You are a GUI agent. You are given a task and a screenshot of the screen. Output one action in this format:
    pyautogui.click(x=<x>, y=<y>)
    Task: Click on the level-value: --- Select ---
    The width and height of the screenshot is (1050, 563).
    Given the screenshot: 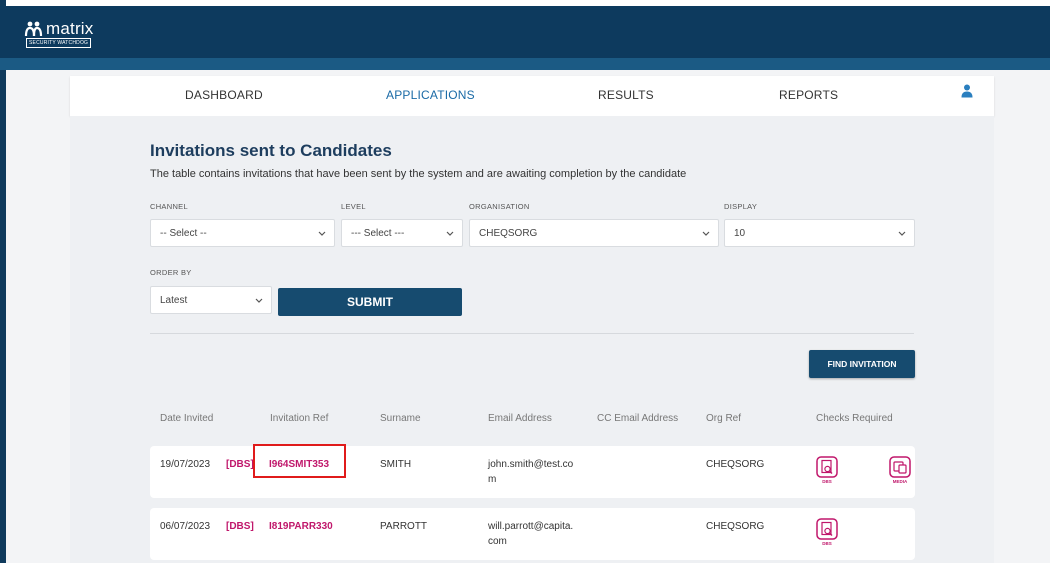 What is the action you would take?
    pyautogui.click(x=378, y=233)
    